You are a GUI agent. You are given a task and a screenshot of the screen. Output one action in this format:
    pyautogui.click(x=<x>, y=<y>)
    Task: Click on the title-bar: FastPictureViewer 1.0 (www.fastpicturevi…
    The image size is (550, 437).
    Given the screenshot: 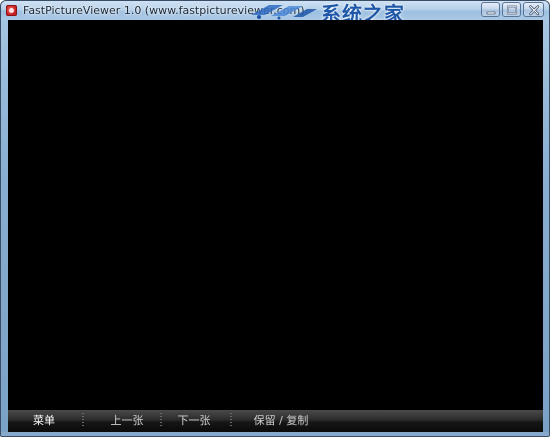 What is the action you would take?
    pyautogui.click(x=275, y=13)
    